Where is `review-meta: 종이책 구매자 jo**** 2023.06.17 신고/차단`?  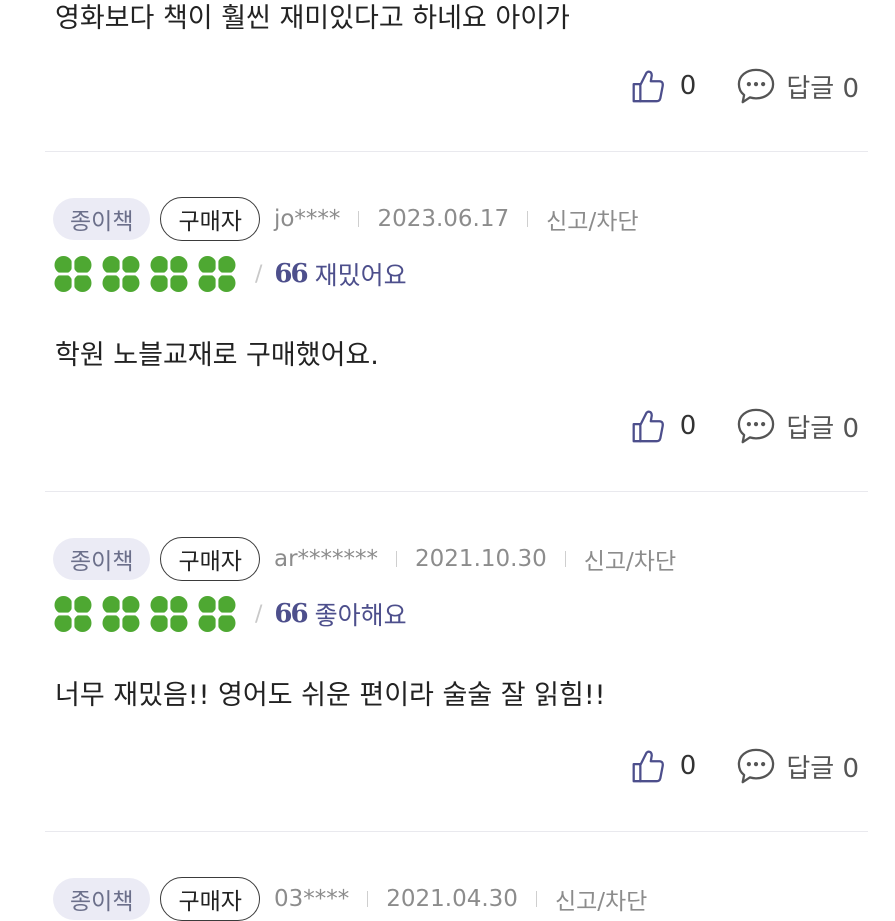 review-meta: 종이책 구매자 jo**** 2023.06.17 신고/차단 is located at coordinates (346, 219).